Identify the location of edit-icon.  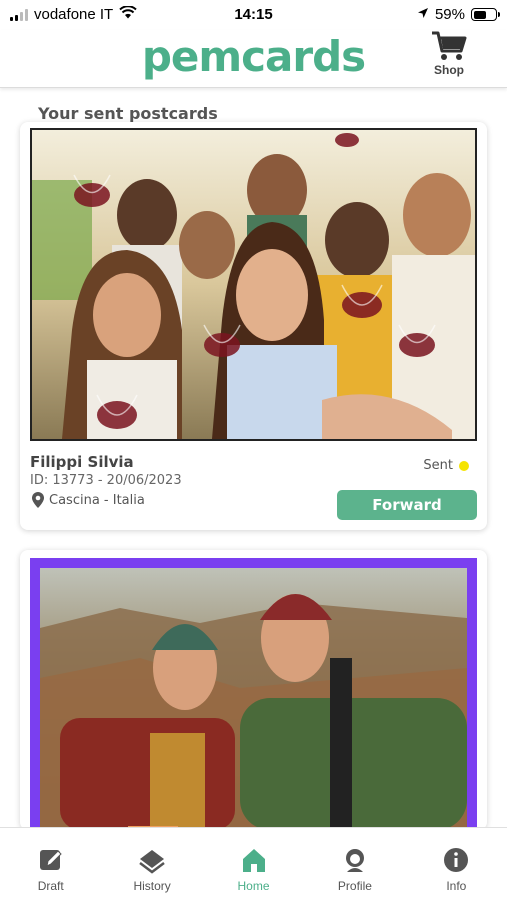
(50, 860).